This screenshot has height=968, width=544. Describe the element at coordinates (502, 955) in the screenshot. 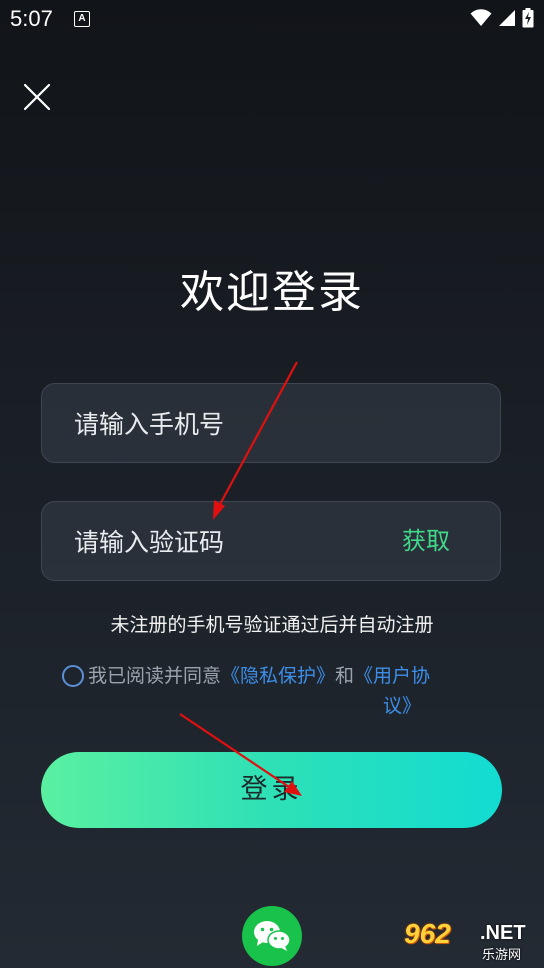

I see `watermark-site: 乐游网` at that location.